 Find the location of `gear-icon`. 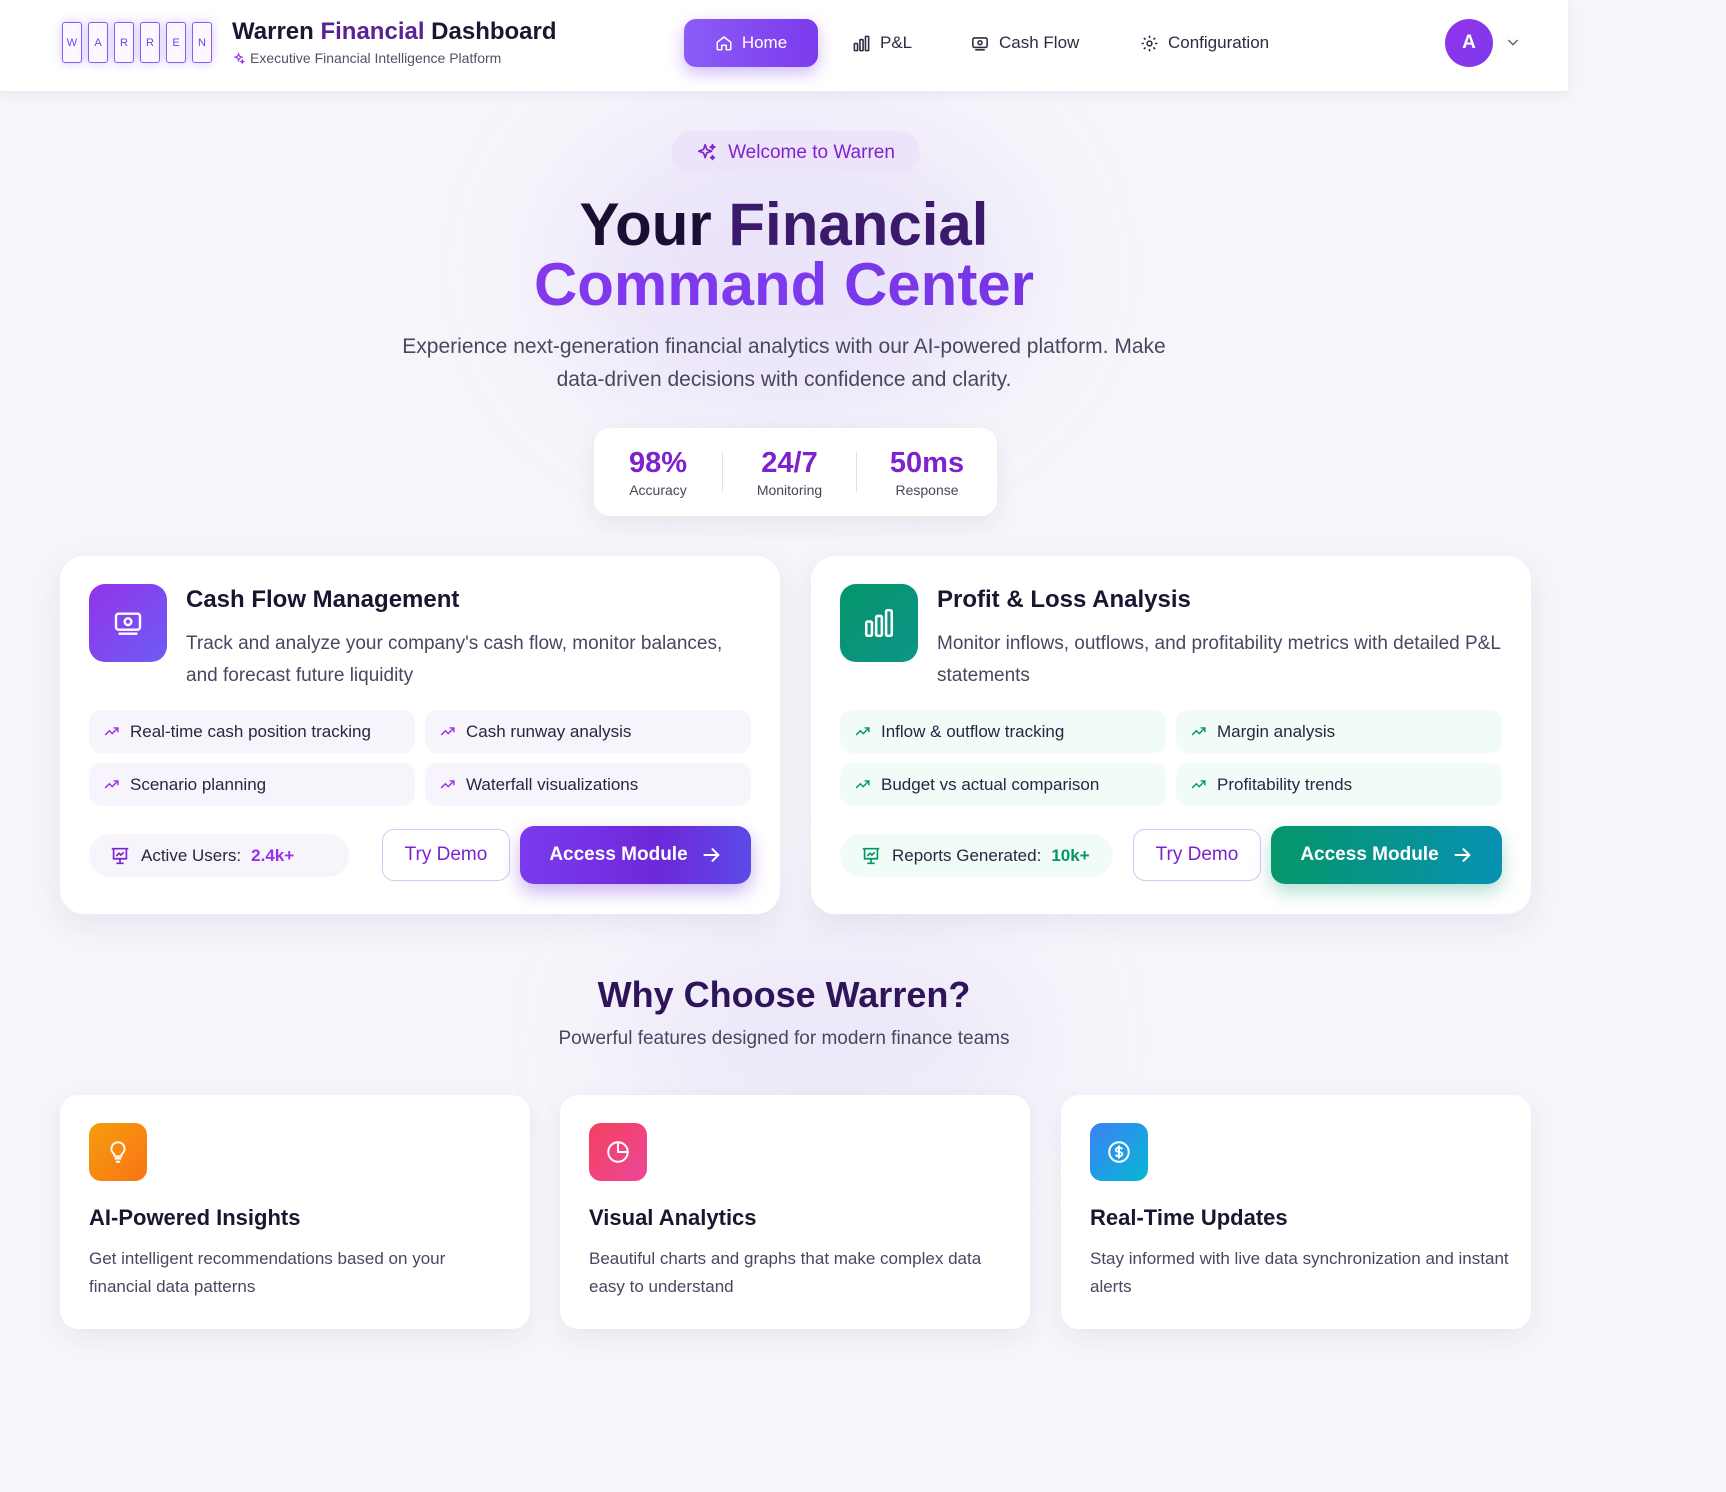

gear-icon is located at coordinates (1149, 43).